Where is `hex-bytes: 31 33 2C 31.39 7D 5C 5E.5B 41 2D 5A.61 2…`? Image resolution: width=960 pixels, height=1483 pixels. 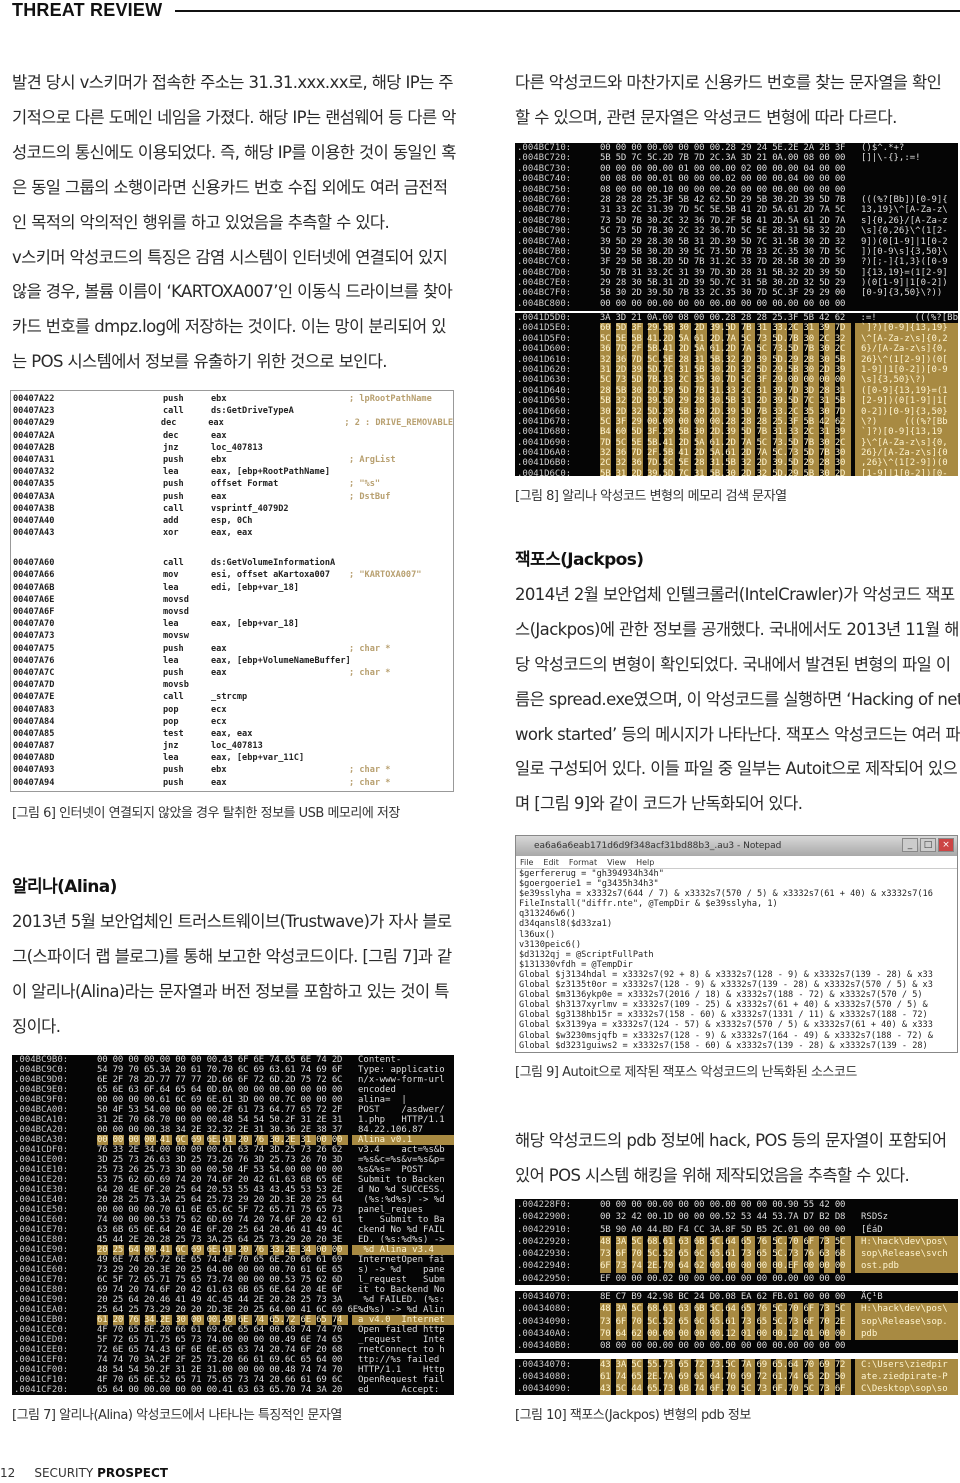 hex-bytes: 31 33 2C 31.39 7D 5C 5E.5B 41 2D 5A.61 2… is located at coordinates (723, 210).